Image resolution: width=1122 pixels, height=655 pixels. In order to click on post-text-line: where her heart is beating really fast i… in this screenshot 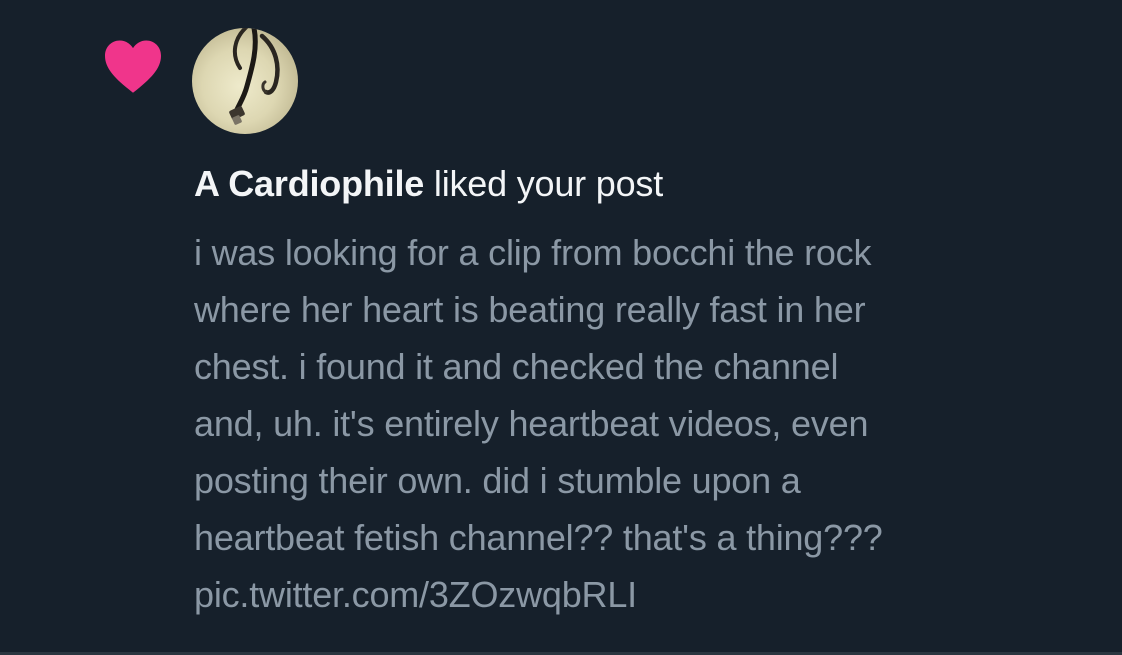, I will do `click(530, 309)`.